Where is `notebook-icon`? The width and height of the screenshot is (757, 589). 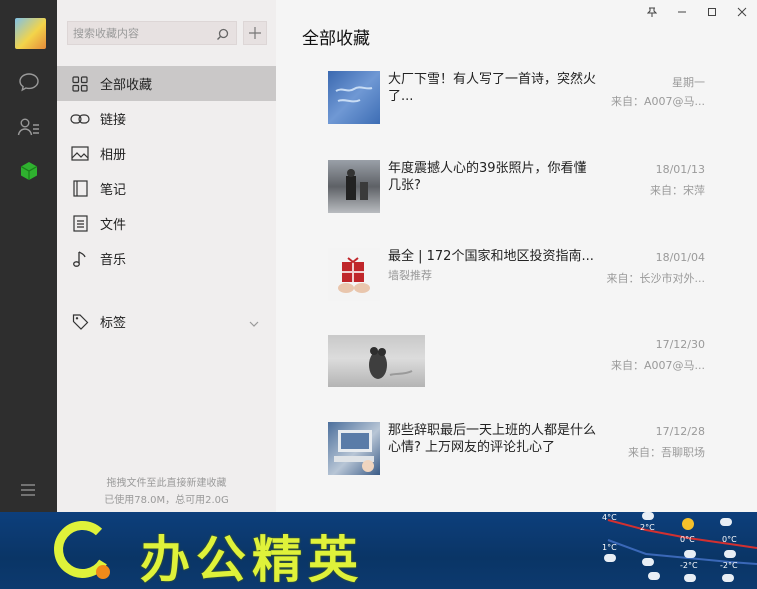 notebook-icon is located at coordinates (80, 189).